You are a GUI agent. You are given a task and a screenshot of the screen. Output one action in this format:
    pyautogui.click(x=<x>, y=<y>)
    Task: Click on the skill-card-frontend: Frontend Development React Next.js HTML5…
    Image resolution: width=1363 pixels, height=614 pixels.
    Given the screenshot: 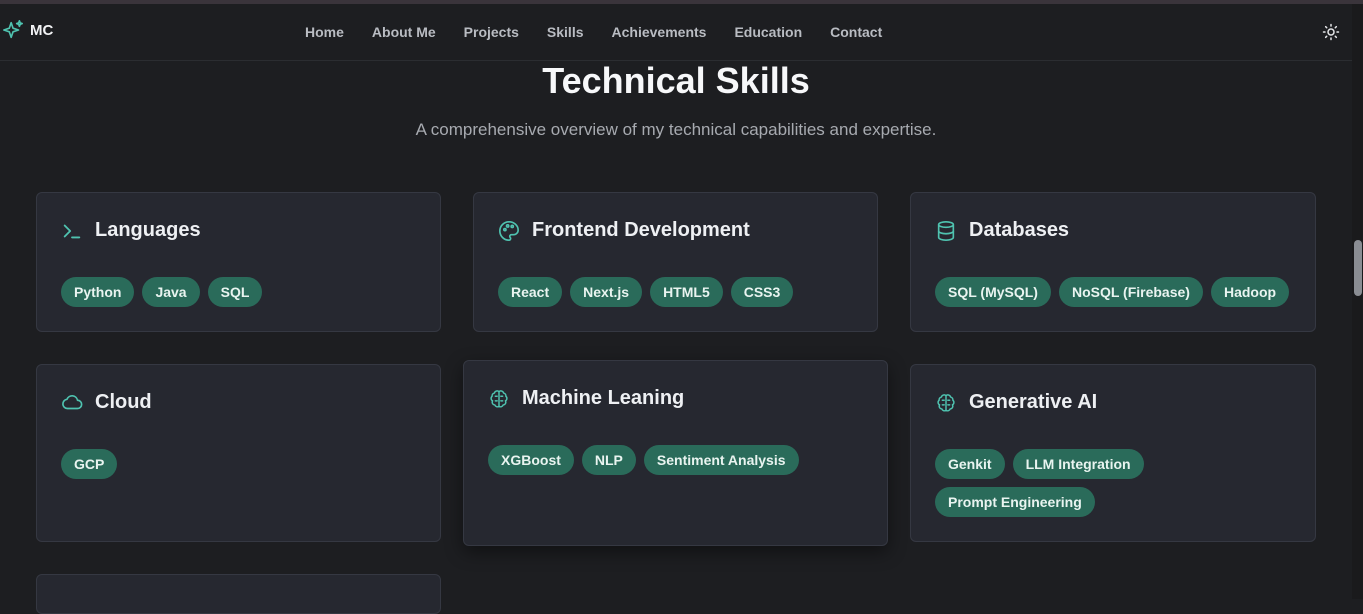 What is the action you would take?
    pyautogui.click(x=675, y=262)
    